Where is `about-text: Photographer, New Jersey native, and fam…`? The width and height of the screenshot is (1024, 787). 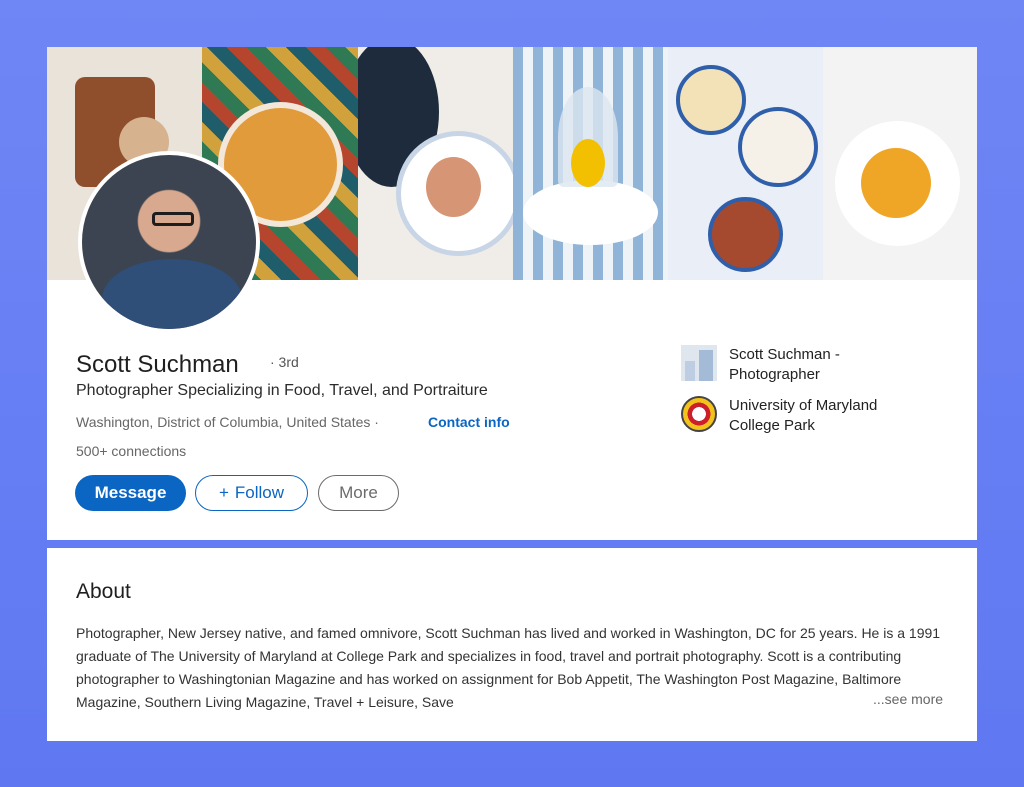 about-text: Photographer, New Jersey native, and fam… is located at coordinates (508, 667).